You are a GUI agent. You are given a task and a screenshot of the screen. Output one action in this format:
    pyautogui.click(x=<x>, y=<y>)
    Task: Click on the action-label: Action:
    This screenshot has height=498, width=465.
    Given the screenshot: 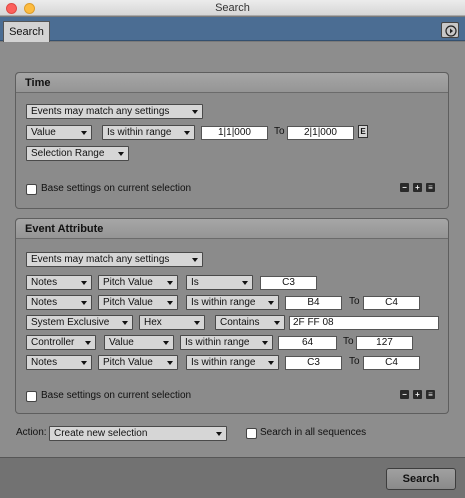 What is the action you would take?
    pyautogui.click(x=31, y=432)
    